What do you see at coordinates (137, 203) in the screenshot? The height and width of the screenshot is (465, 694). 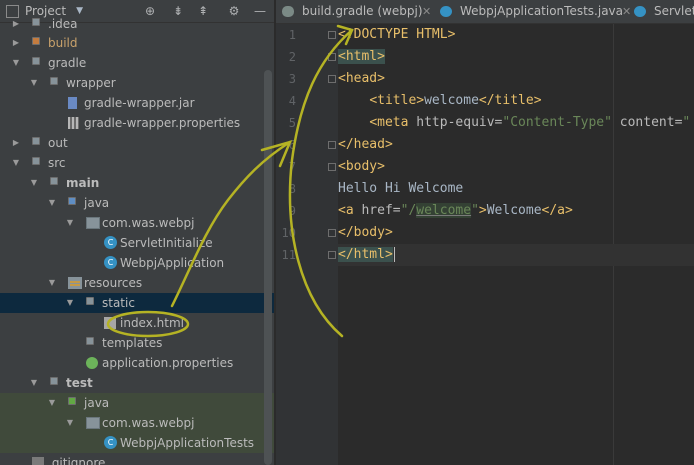 I see `tree-item-java: ▼ java` at bounding box center [137, 203].